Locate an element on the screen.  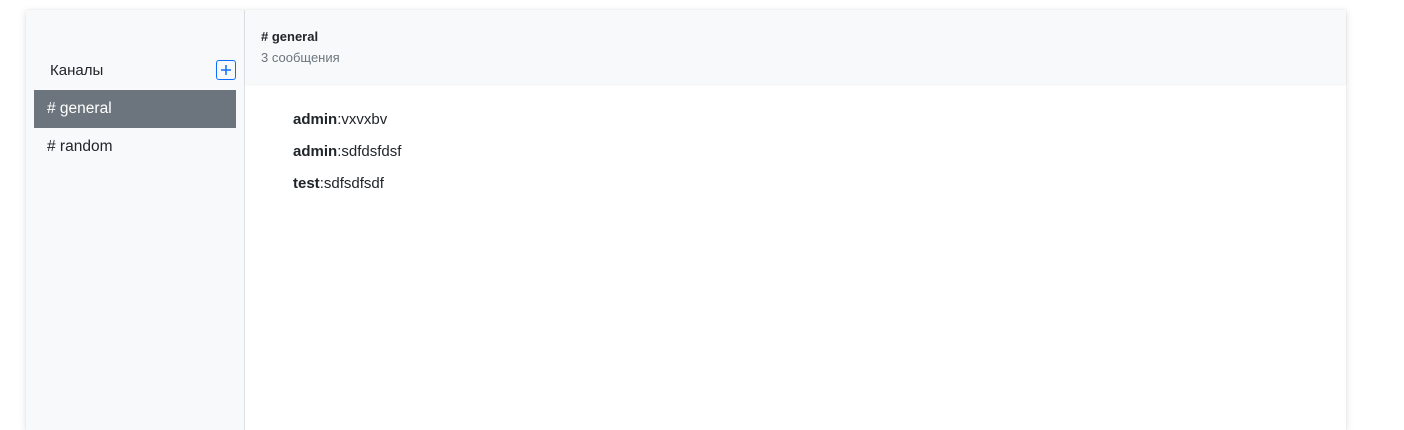
message-text: vxvxbv is located at coordinates (364, 119).